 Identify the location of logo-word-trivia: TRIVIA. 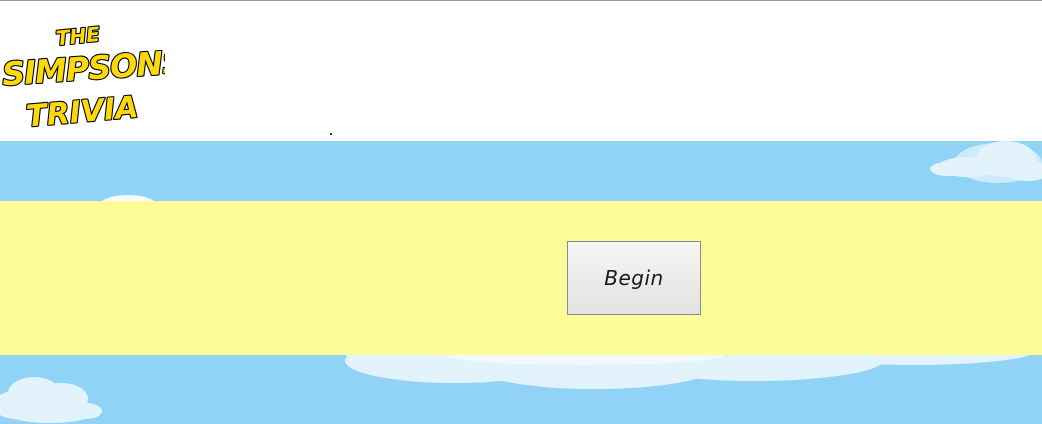
(82, 111).